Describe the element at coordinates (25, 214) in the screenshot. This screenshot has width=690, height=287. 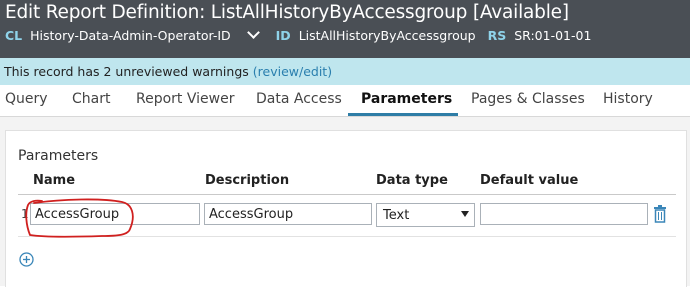
I see `row-index: 1` at that location.